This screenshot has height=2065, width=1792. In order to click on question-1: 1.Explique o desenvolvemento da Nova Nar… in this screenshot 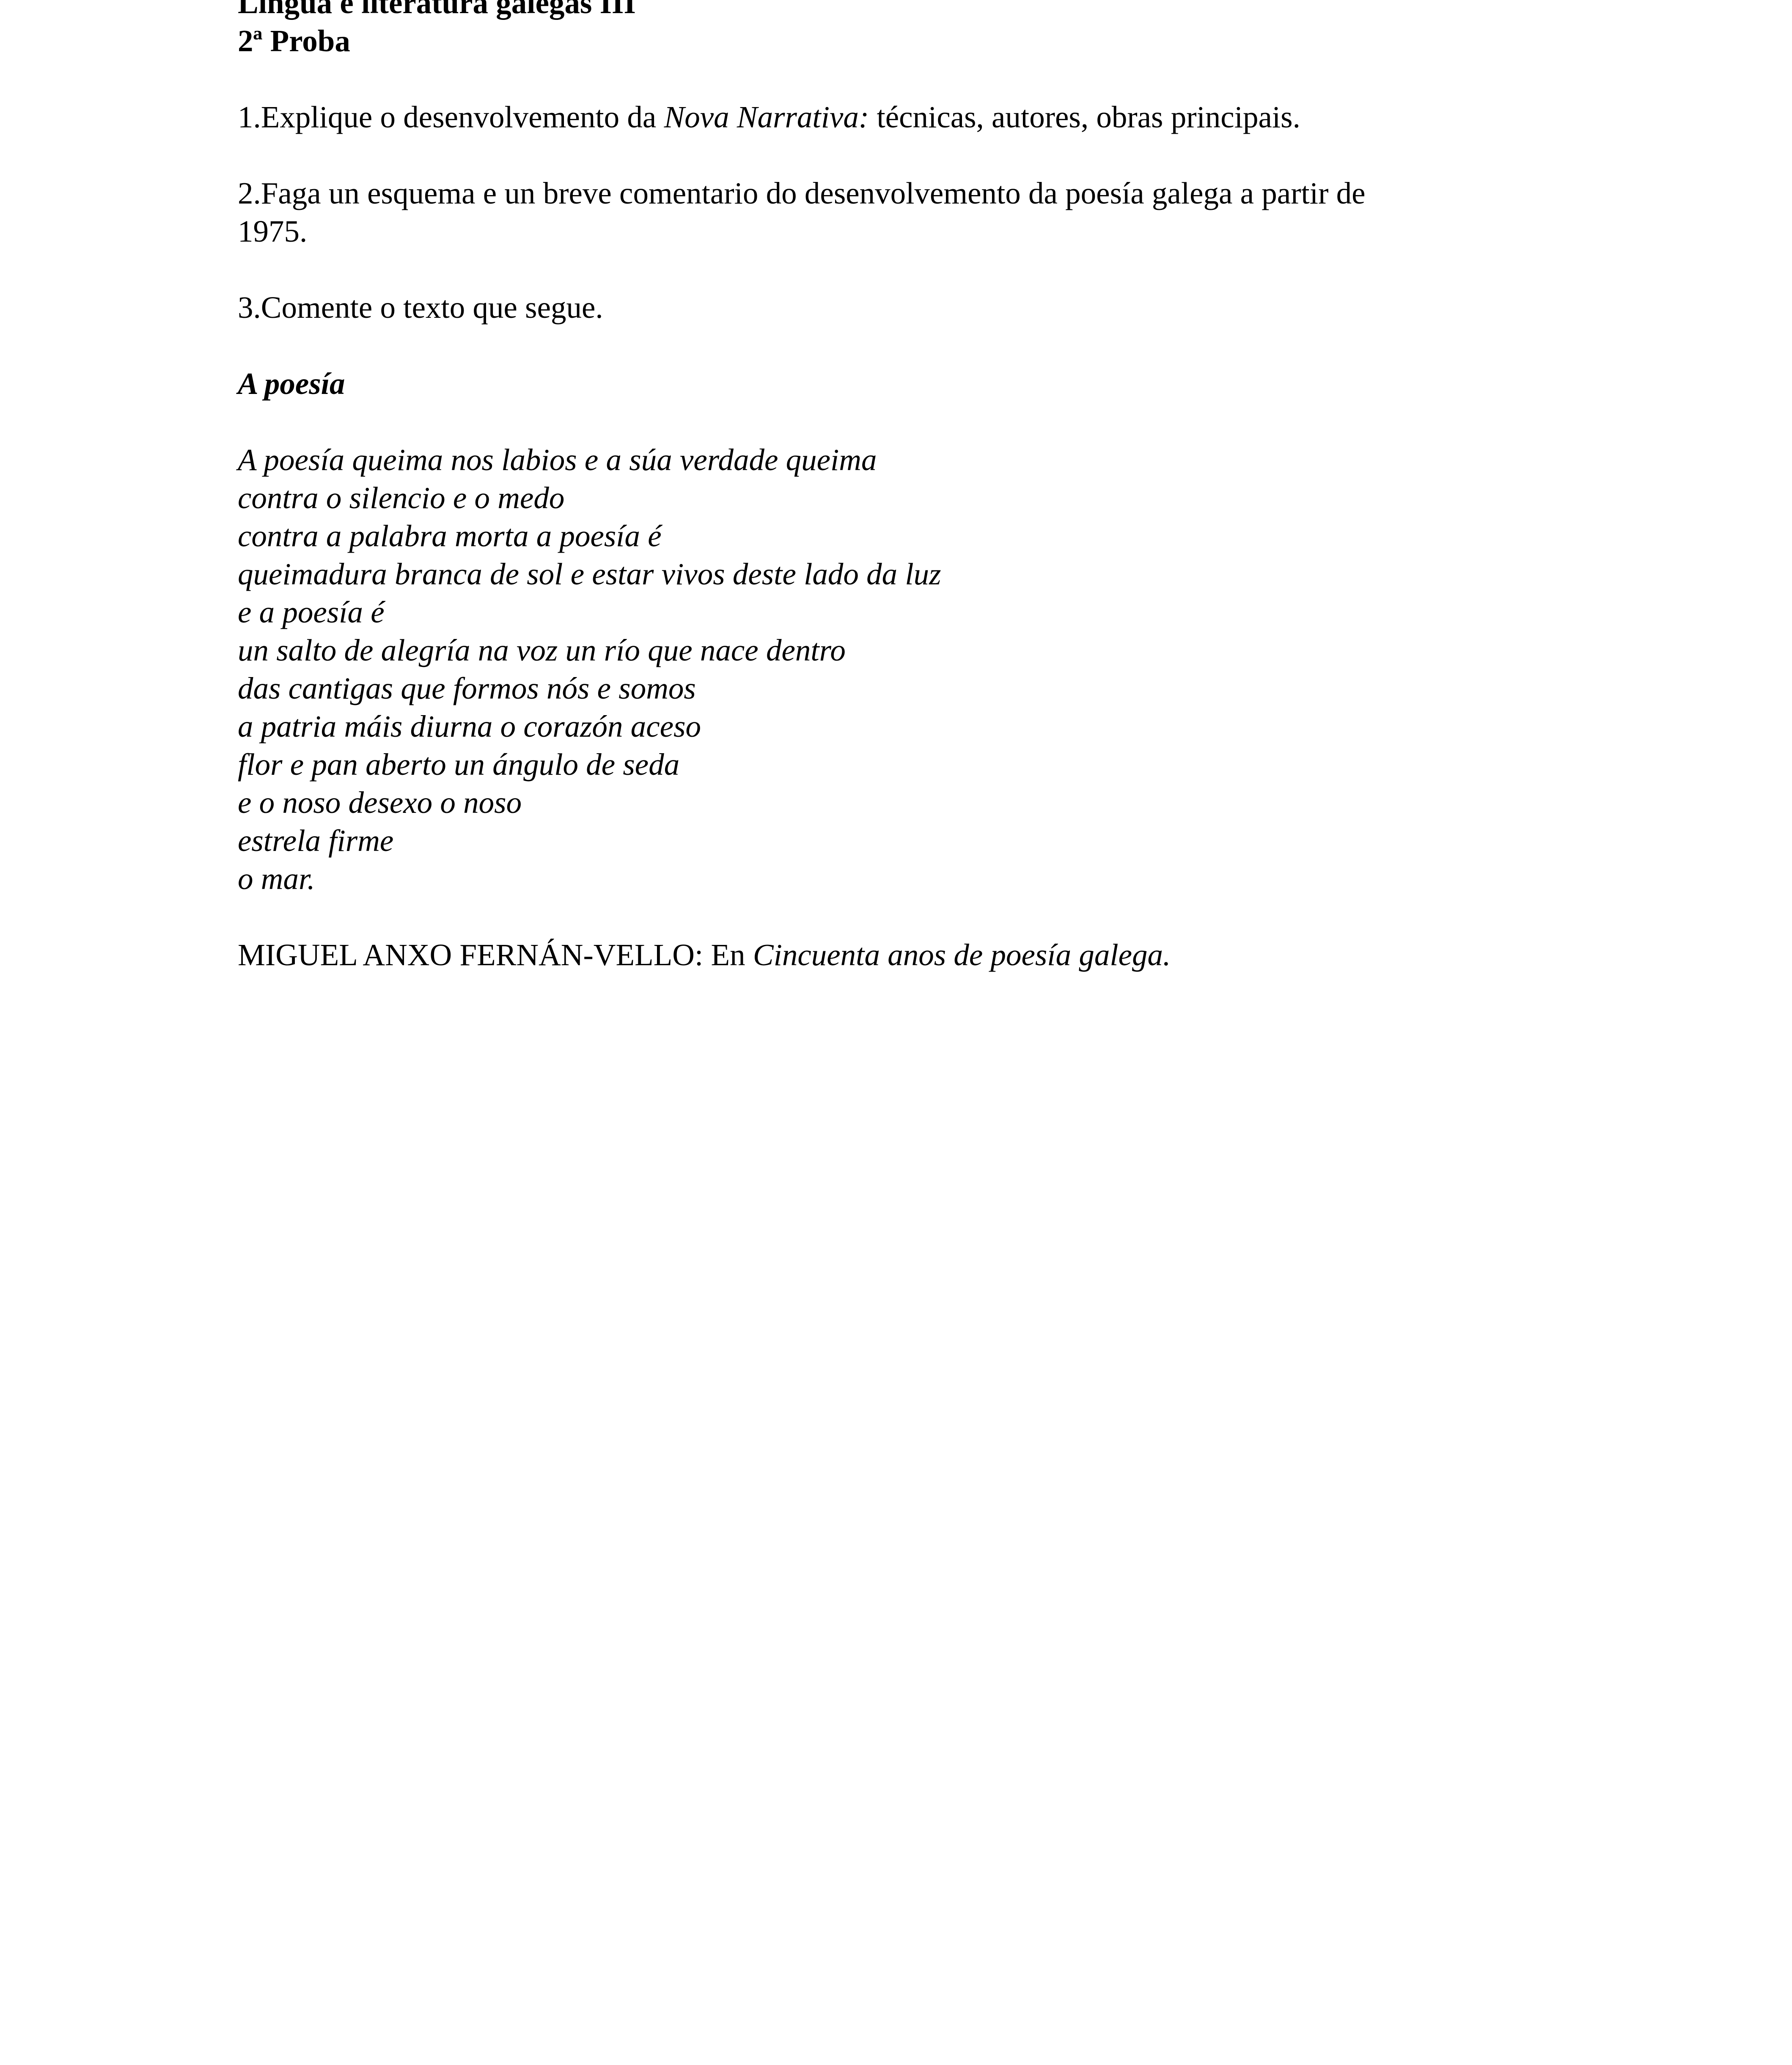, I will do `click(957, 117)`.